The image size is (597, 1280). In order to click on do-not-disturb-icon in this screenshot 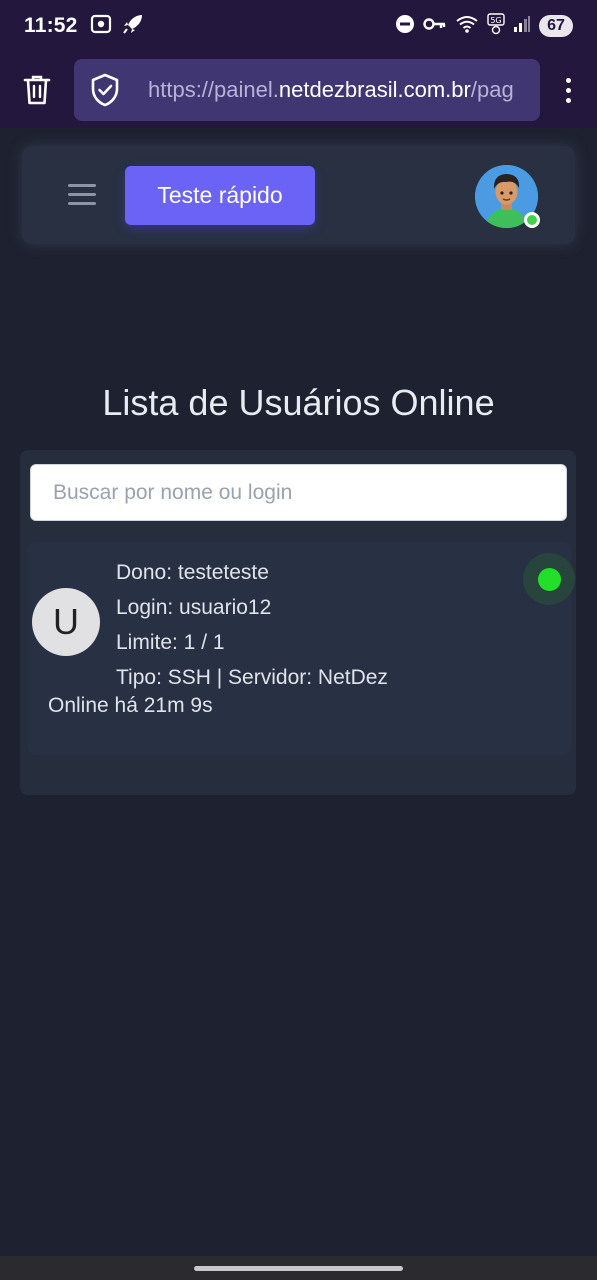, I will do `click(405, 26)`.